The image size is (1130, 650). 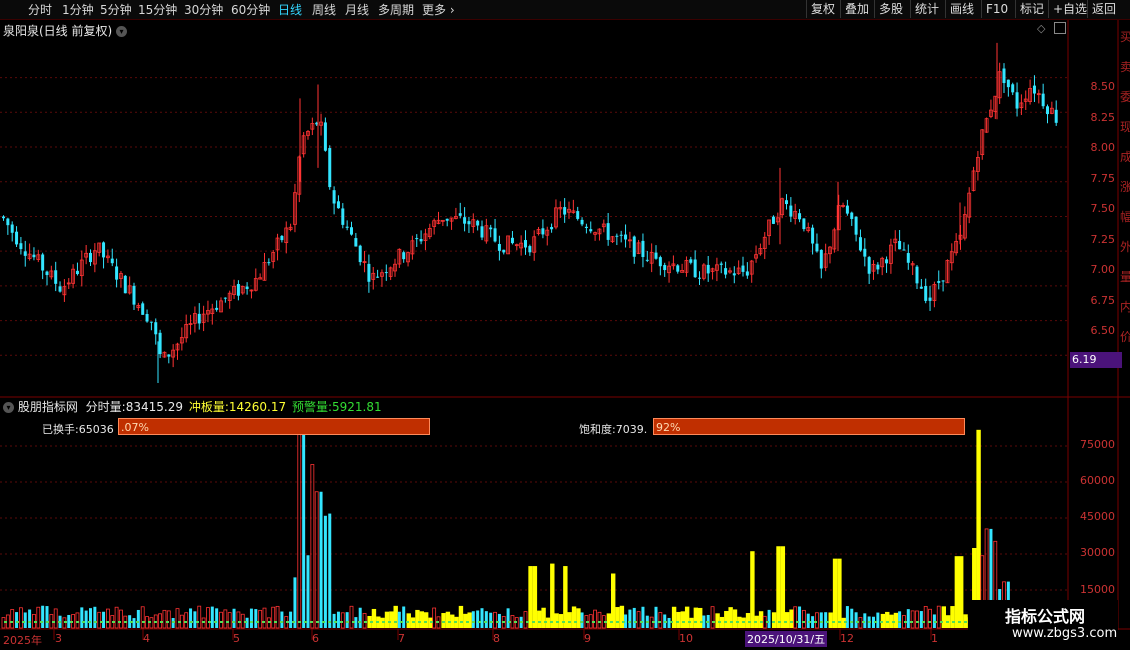 What do you see at coordinates (890, 9) in the screenshot?
I see `multi-stock-button: 多股` at bounding box center [890, 9].